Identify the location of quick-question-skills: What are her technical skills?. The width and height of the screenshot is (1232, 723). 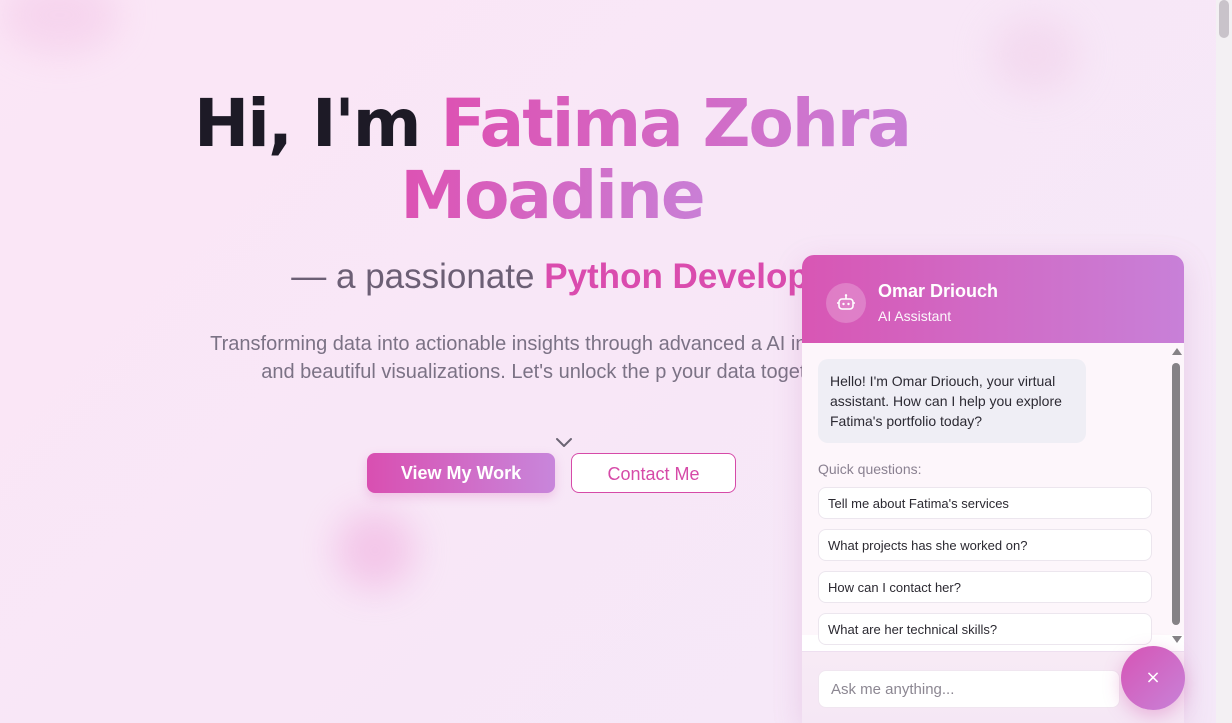
(985, 629).